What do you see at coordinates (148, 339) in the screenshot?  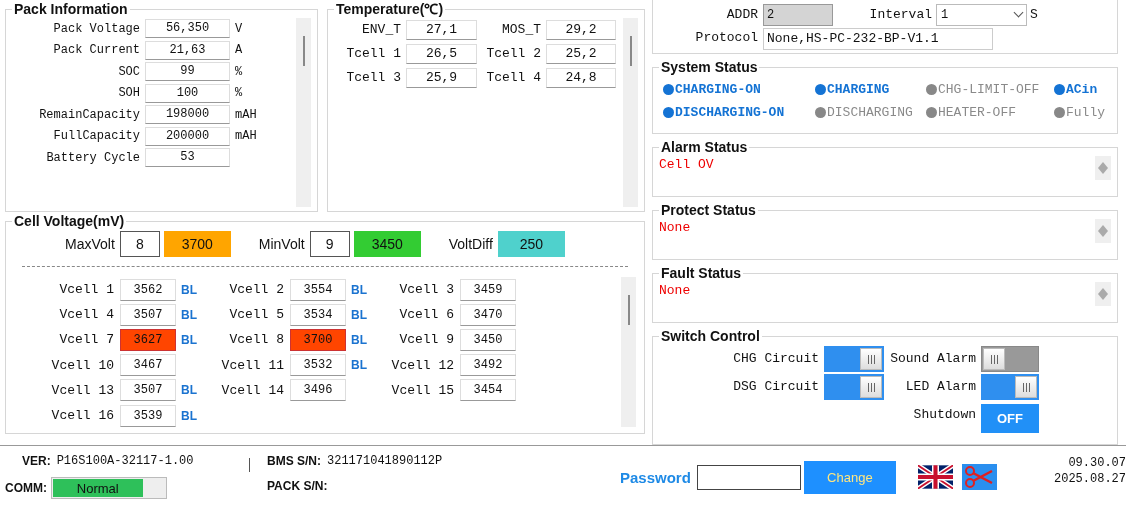 I see `cell-voltage-field: 3627` at bounding box center [148, 339].